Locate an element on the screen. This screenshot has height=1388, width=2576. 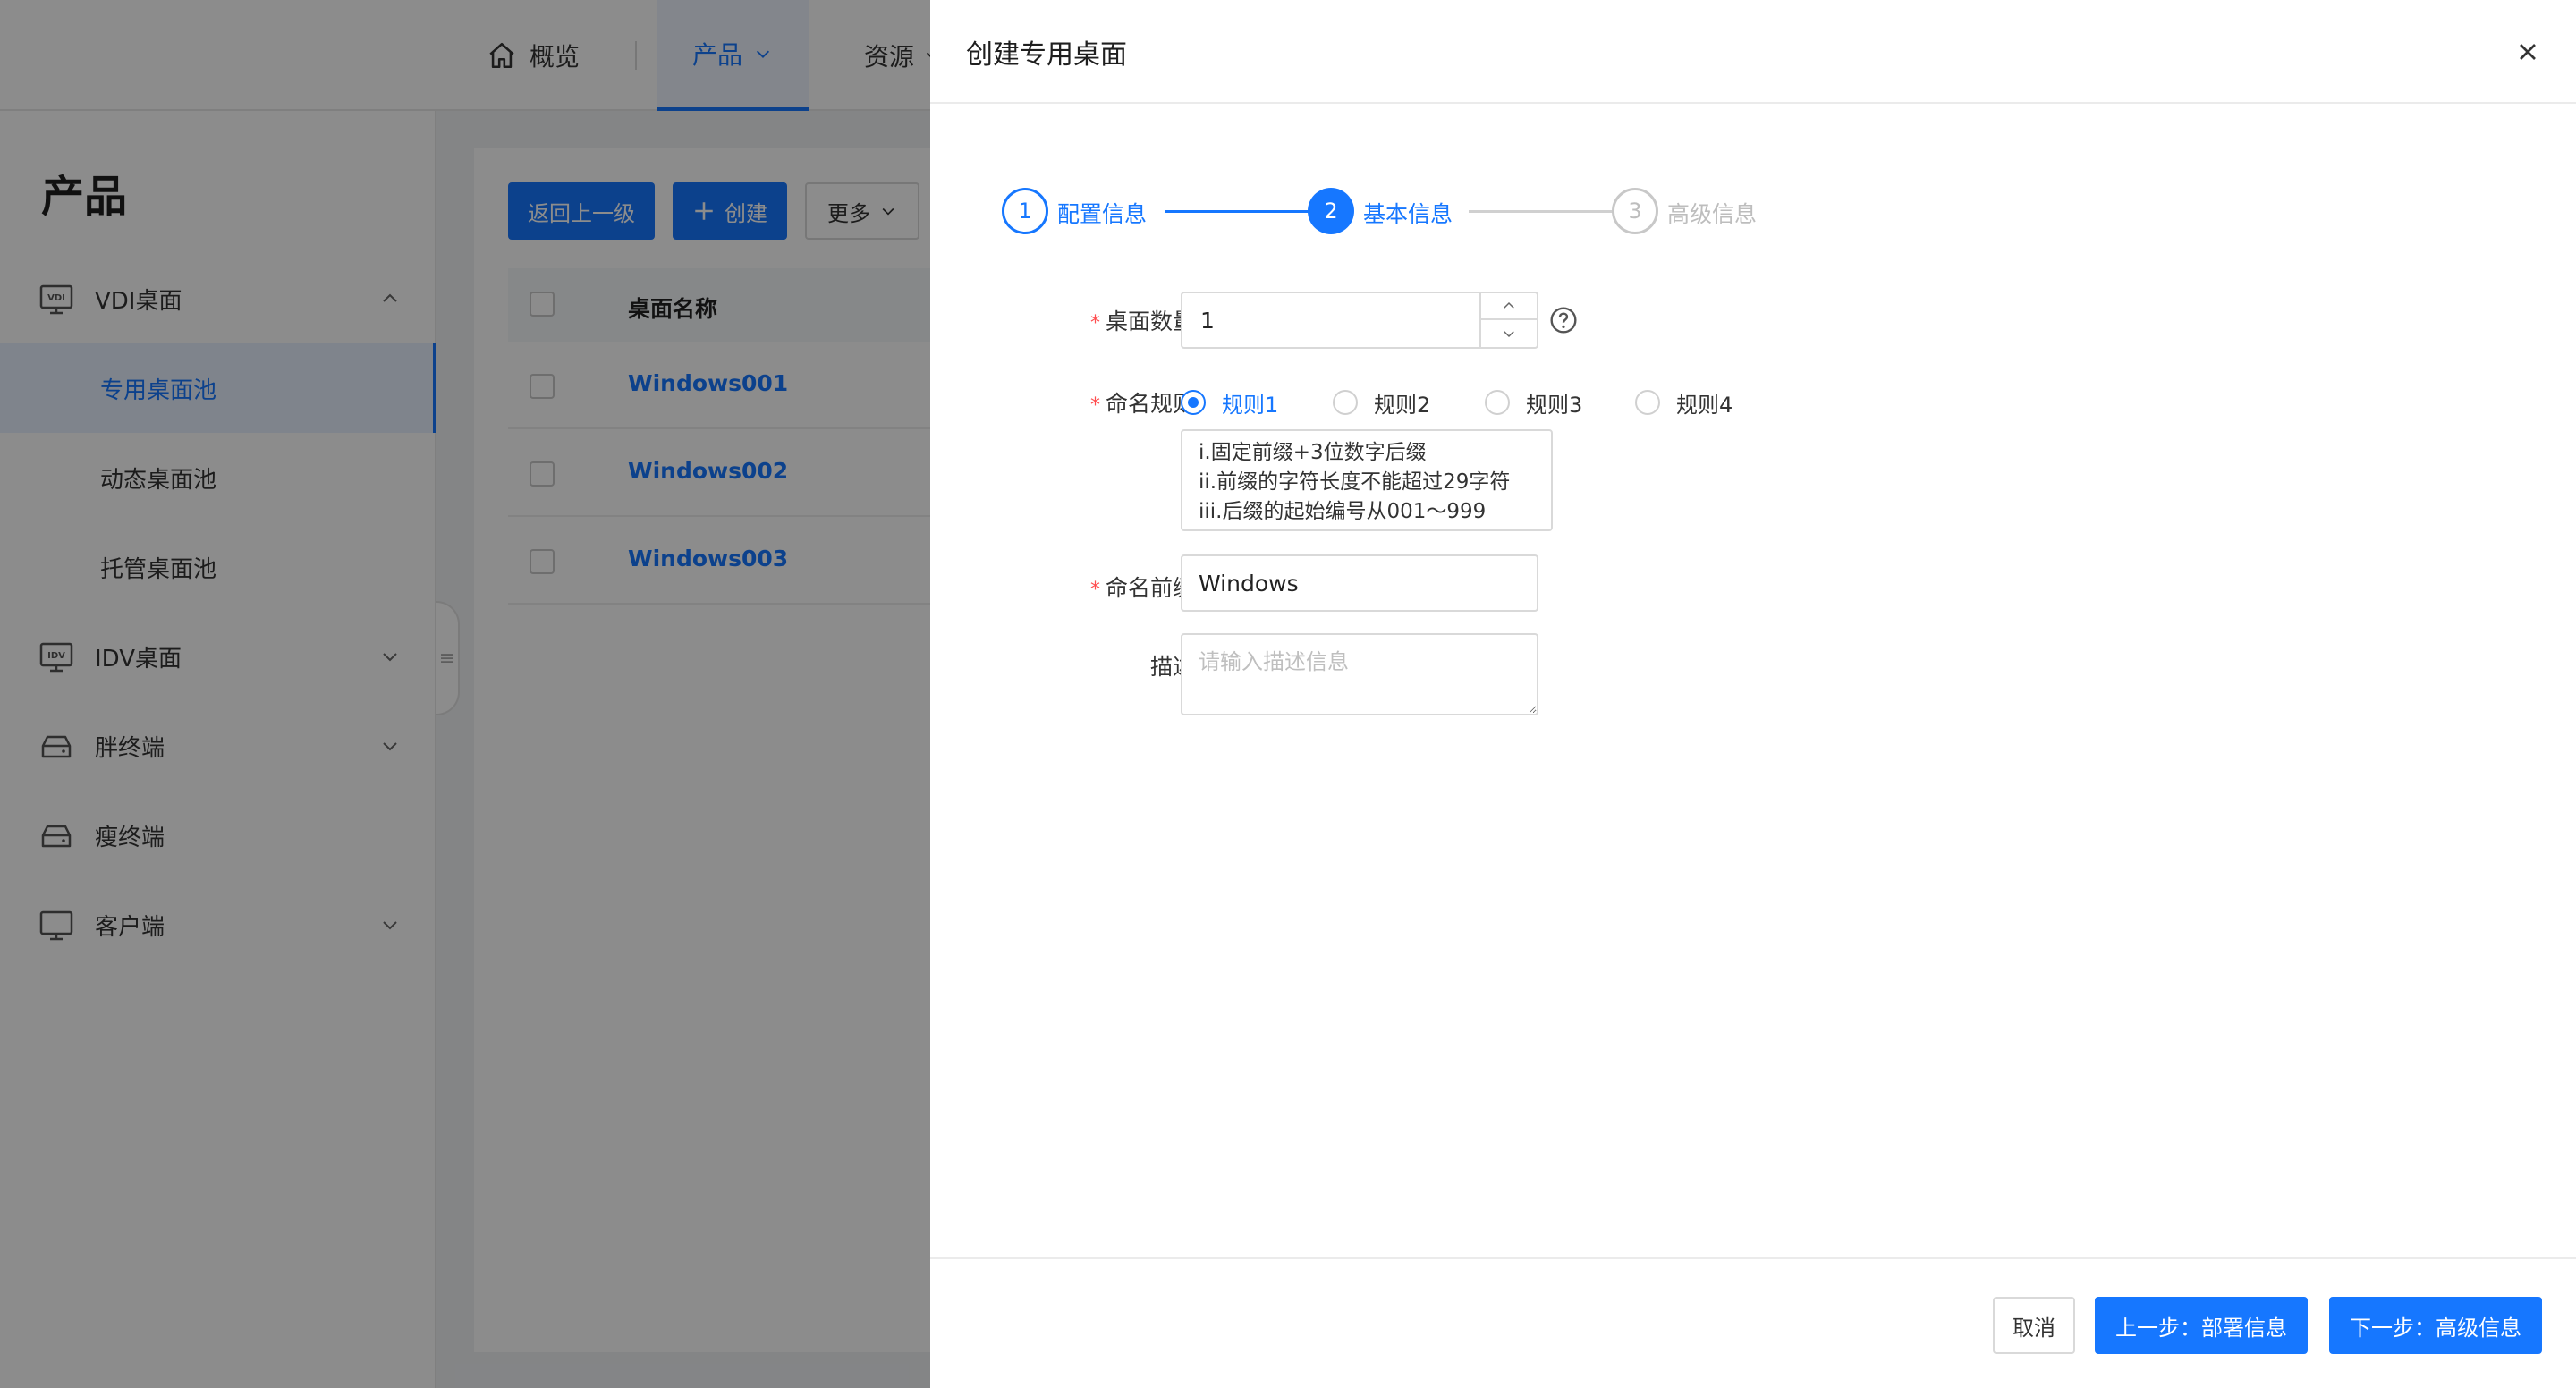
drawer-header: 创建专用桌面 is located at coordinates (1753, 52).